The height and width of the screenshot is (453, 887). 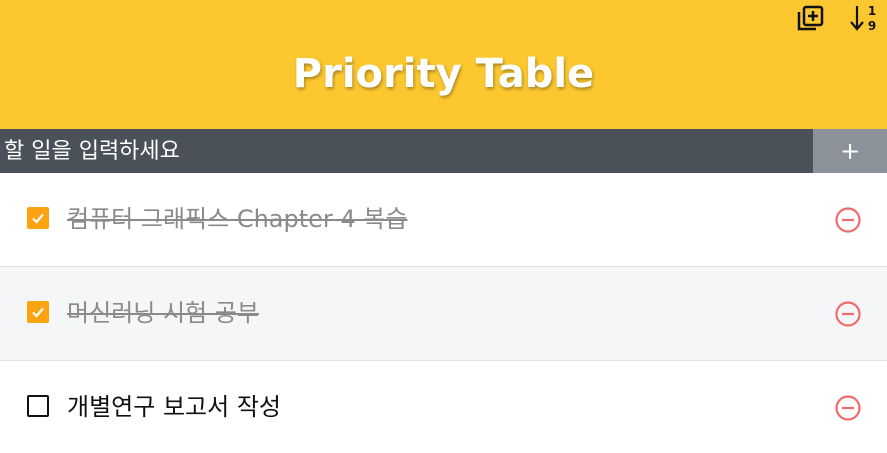 I want to click on add-todo-button: +, so click(x=850, y=151).